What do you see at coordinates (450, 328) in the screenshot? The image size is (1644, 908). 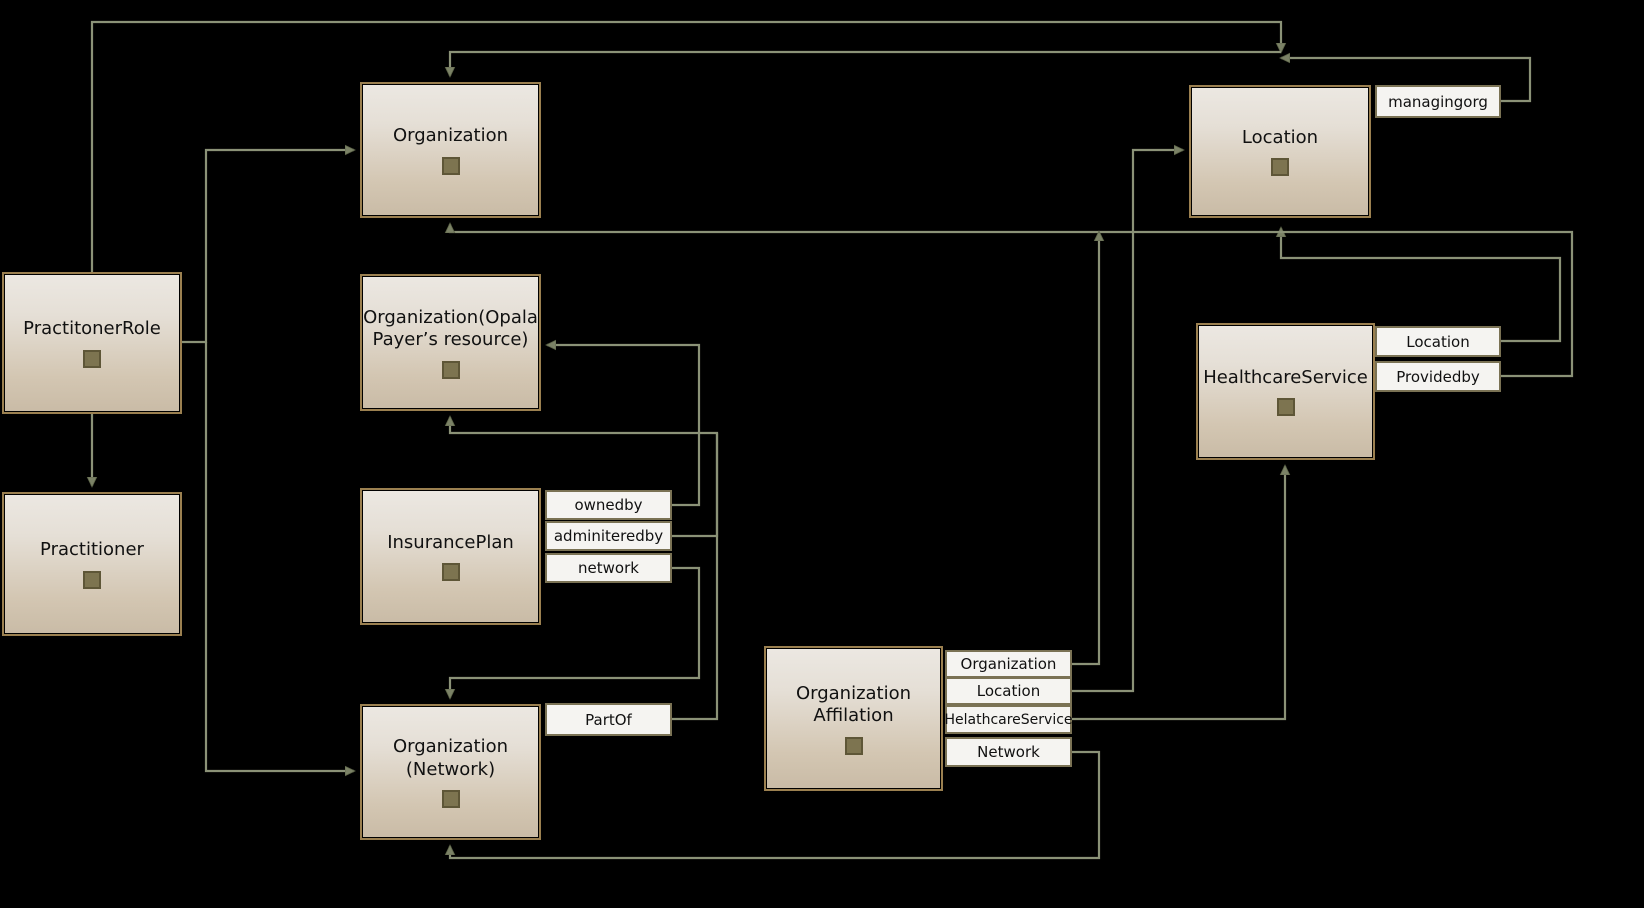 I see `node-label: Organization(Opala Payer’s resource)` at bounding box center [450, 328].